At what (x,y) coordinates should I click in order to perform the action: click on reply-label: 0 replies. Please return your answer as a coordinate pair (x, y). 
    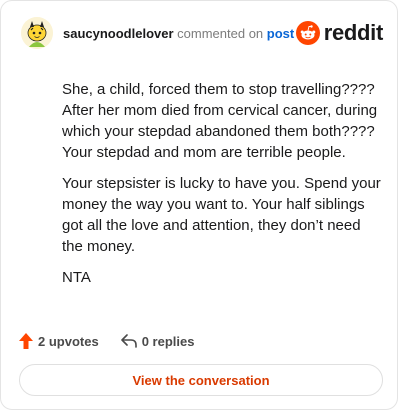
    Looking at the image, I should click on (168, 341).